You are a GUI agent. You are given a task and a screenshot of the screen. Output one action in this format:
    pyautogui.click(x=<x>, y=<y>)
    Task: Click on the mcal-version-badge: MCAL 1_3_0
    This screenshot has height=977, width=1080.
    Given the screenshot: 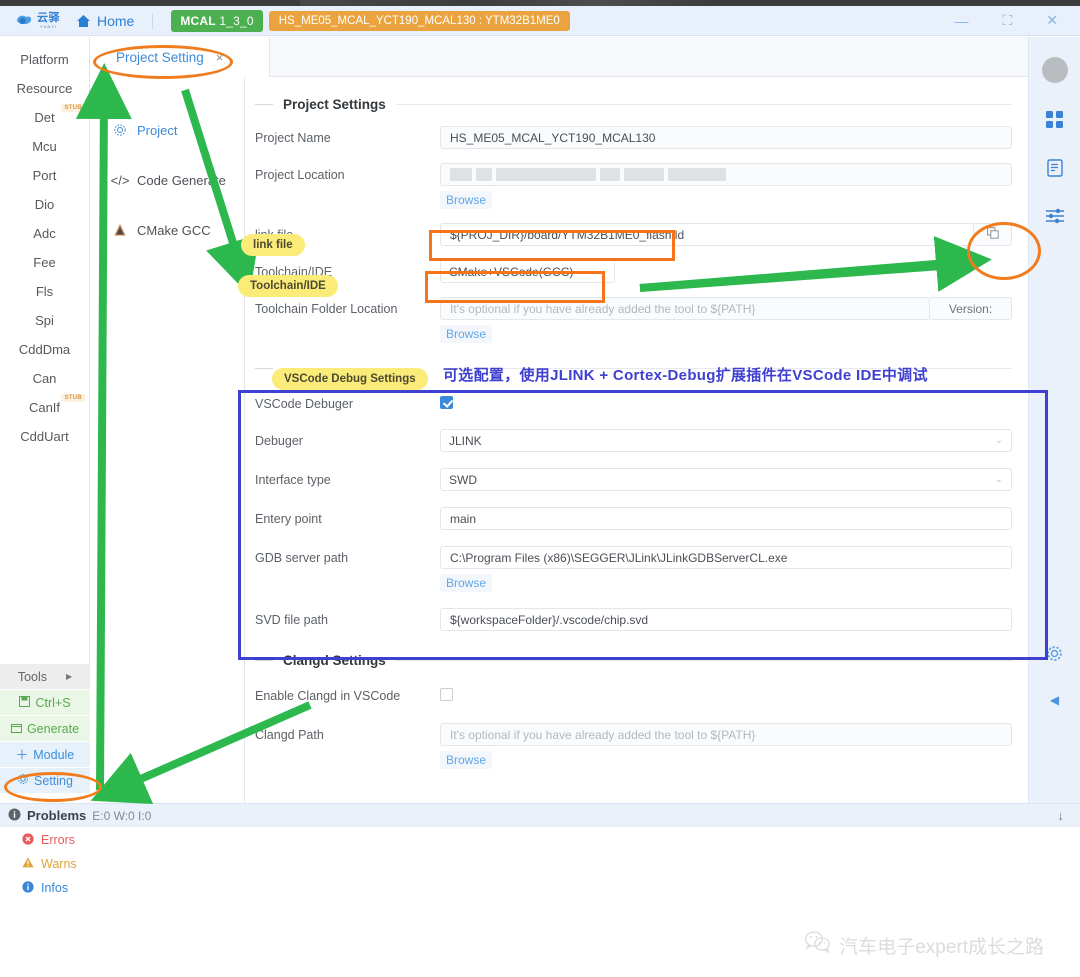 What is the action you would take?
    pyautogui.click(x=217, y=20)
    